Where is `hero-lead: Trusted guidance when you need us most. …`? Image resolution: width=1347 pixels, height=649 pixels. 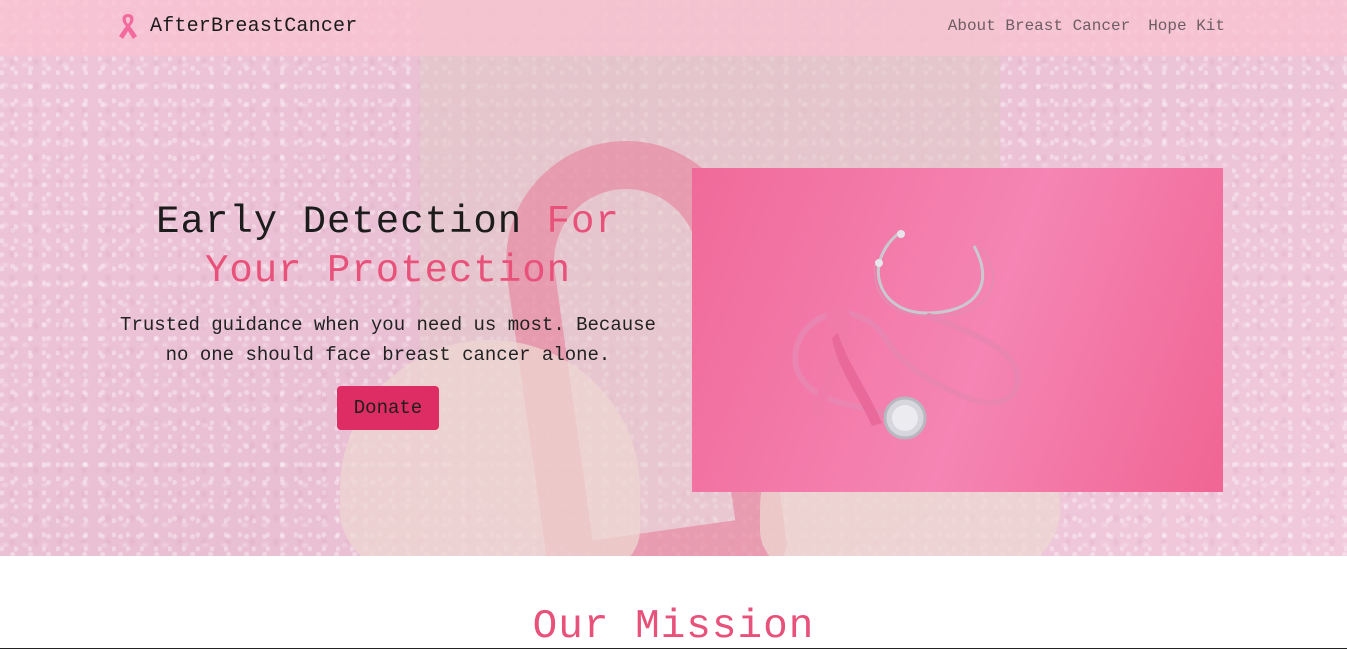 hero-lead: Trusted guidance when you need us most. … is located at coordinates (388, 340).